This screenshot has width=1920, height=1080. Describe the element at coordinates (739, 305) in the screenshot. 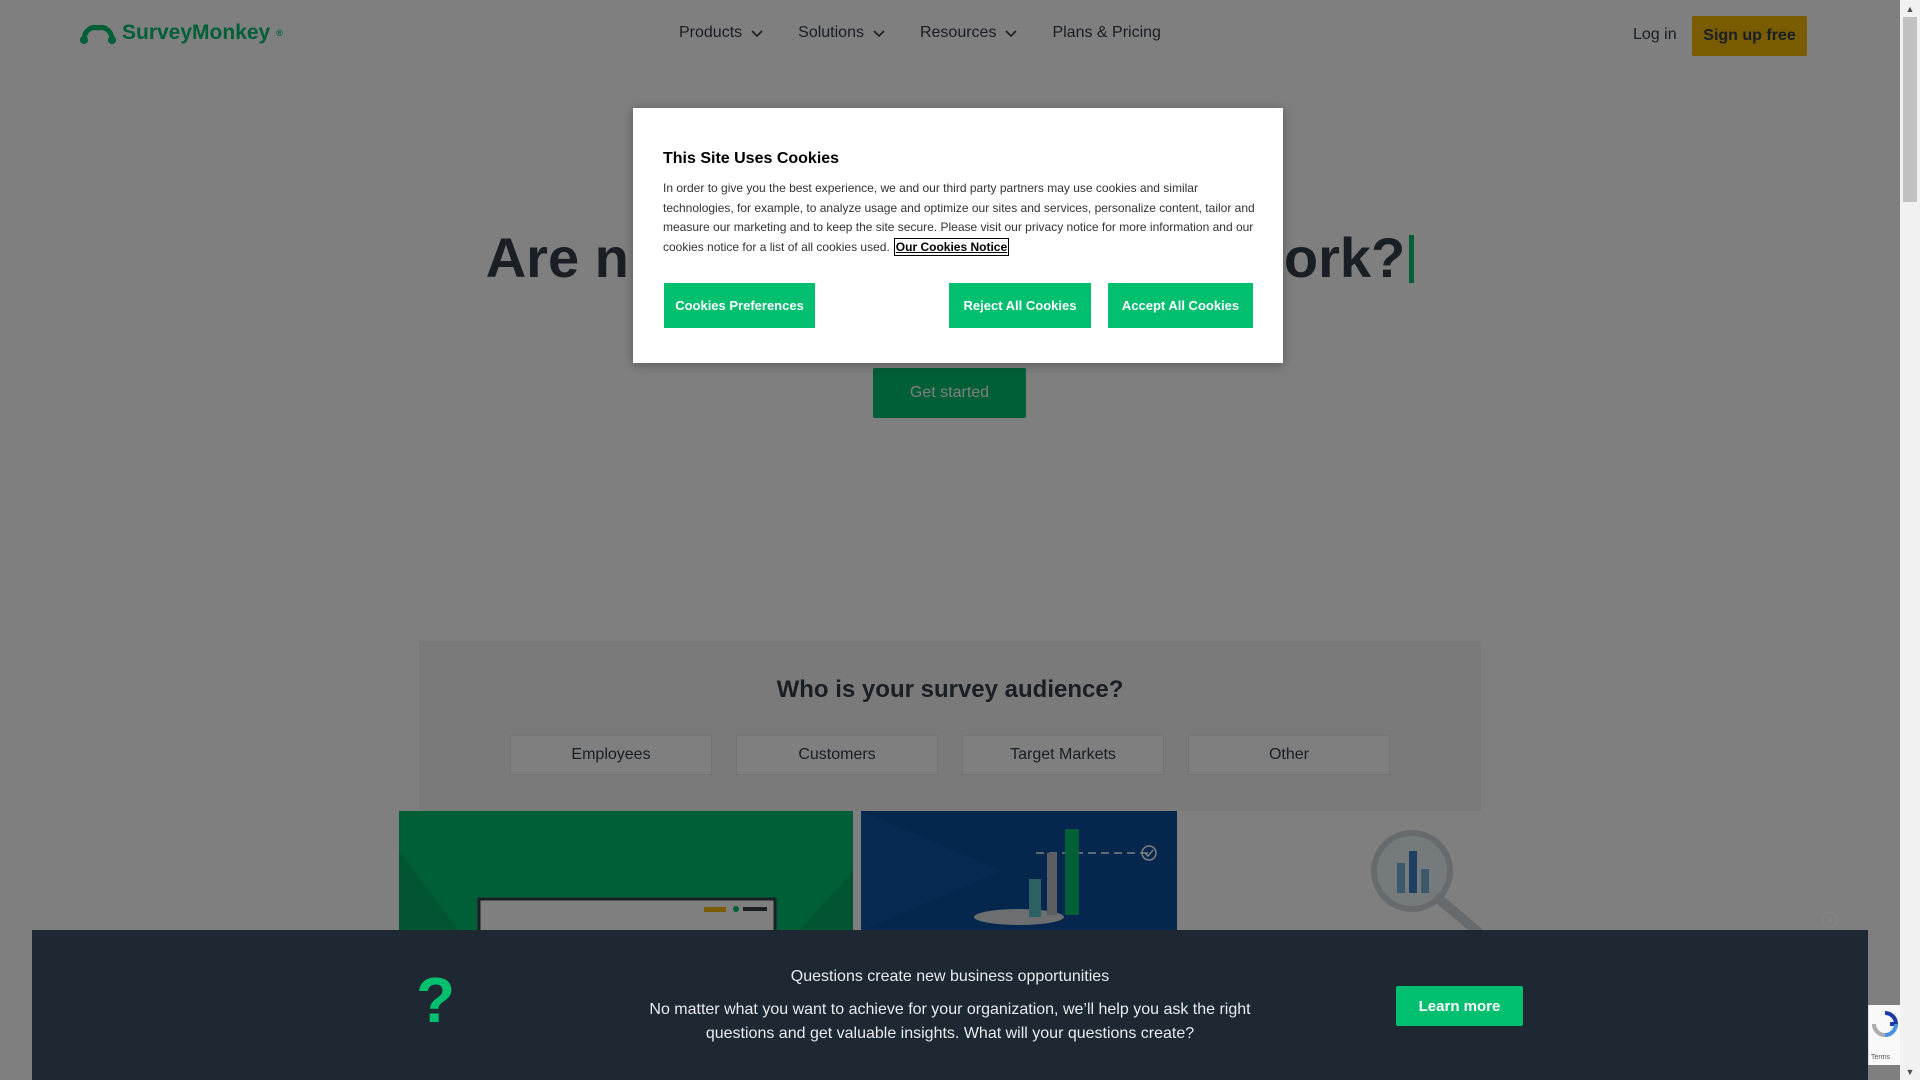

I see `cookies-preferences-button: Cookies Preferences` at that location.